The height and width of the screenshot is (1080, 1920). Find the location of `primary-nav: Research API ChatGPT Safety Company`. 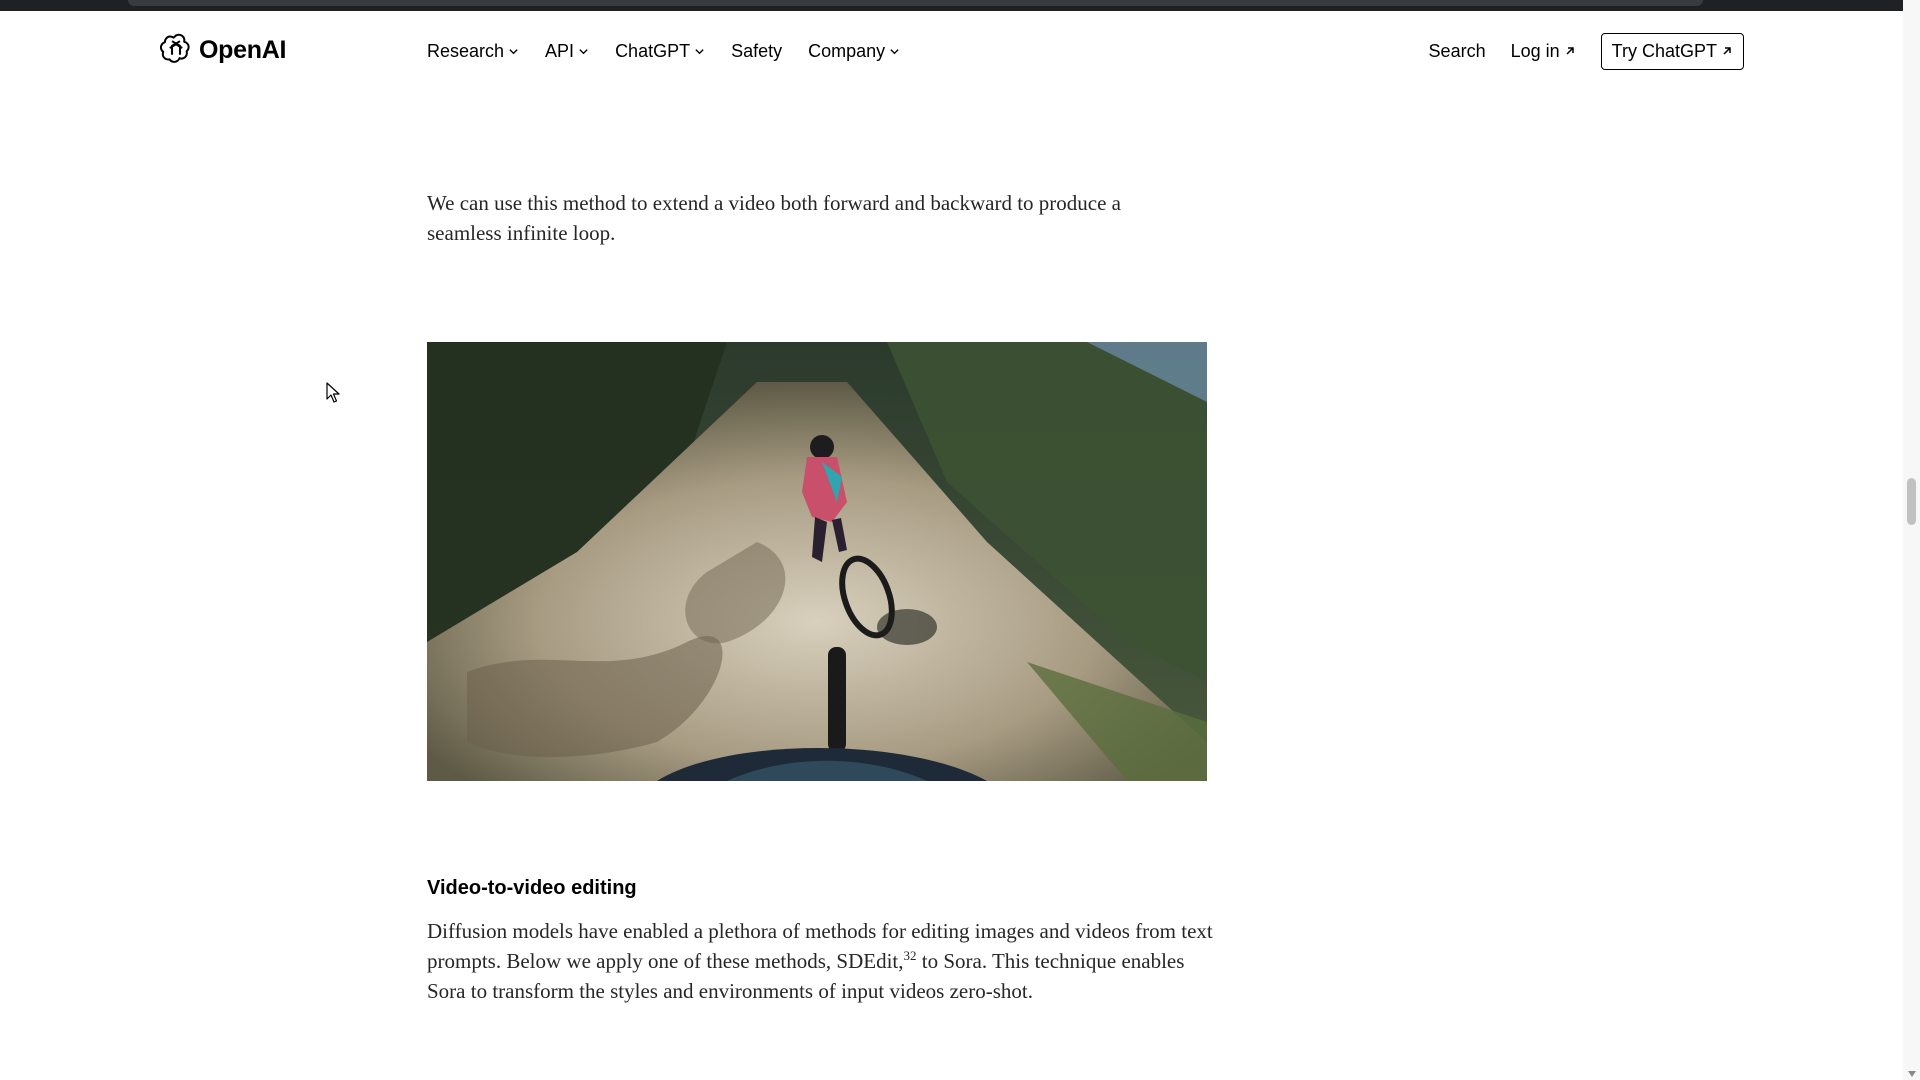

primary-nav: Research API ChatGPT Safety Company is located at coordinates (663, 51).